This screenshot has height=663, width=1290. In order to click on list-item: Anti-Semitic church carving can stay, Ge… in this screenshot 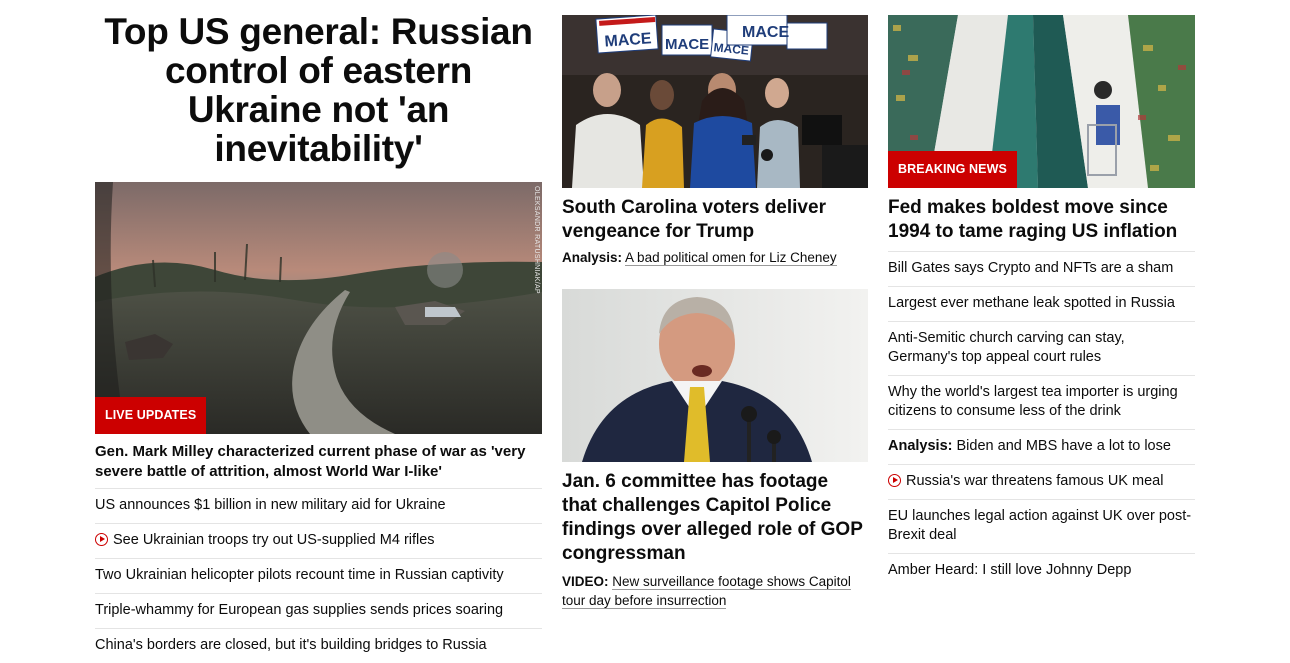, I will do `click(1041, 348)`.